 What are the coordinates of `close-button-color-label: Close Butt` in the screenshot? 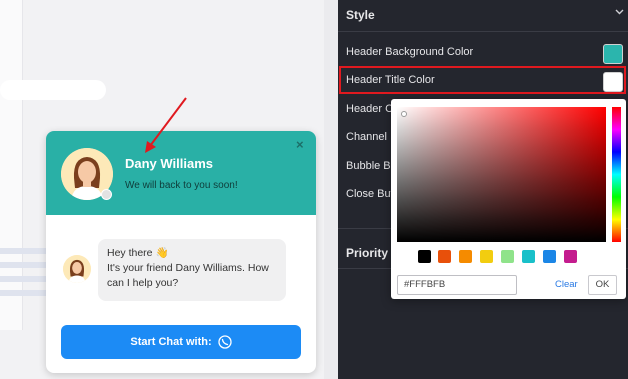 It's located at (371, 194).